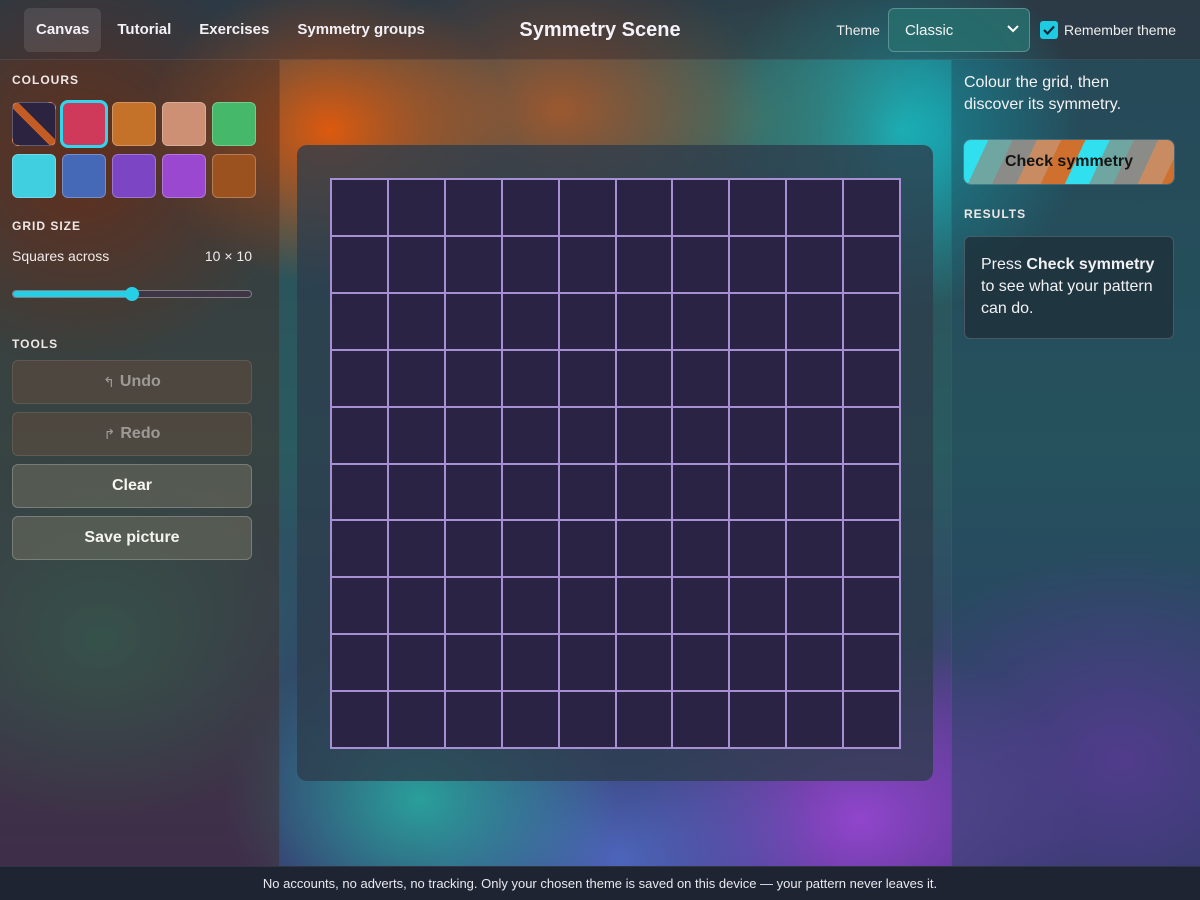  What do you see at coordinates (132, 434) in the screenshot?
I see `redo-button: ↱ Redo` at bounding box center [132, 434].